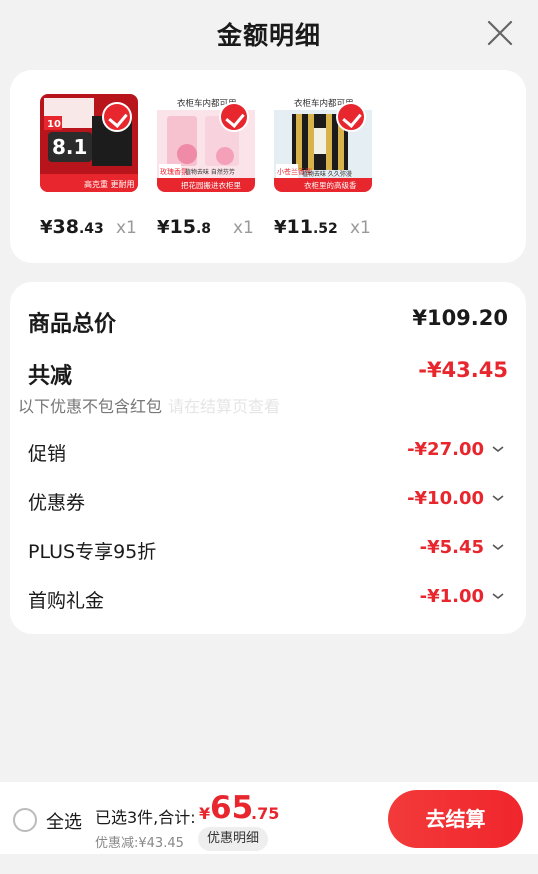 The width and height of the screenshot is (538, 874). What do you see at coordinates (268, 321) in the screenshot?
I see `total-price-row: 商品总价 ¥109.20` at bounding box center [268, 321].